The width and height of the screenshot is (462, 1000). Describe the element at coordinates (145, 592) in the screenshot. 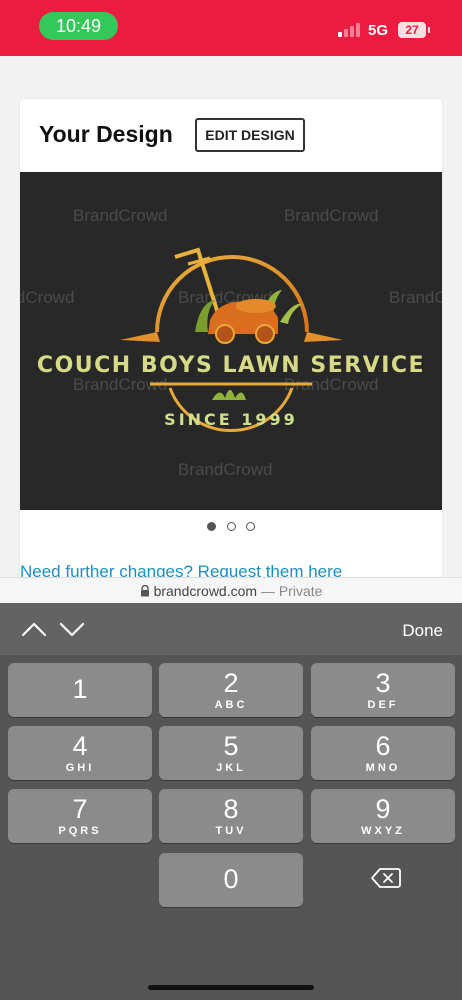

I see `lock-icon` at that location.